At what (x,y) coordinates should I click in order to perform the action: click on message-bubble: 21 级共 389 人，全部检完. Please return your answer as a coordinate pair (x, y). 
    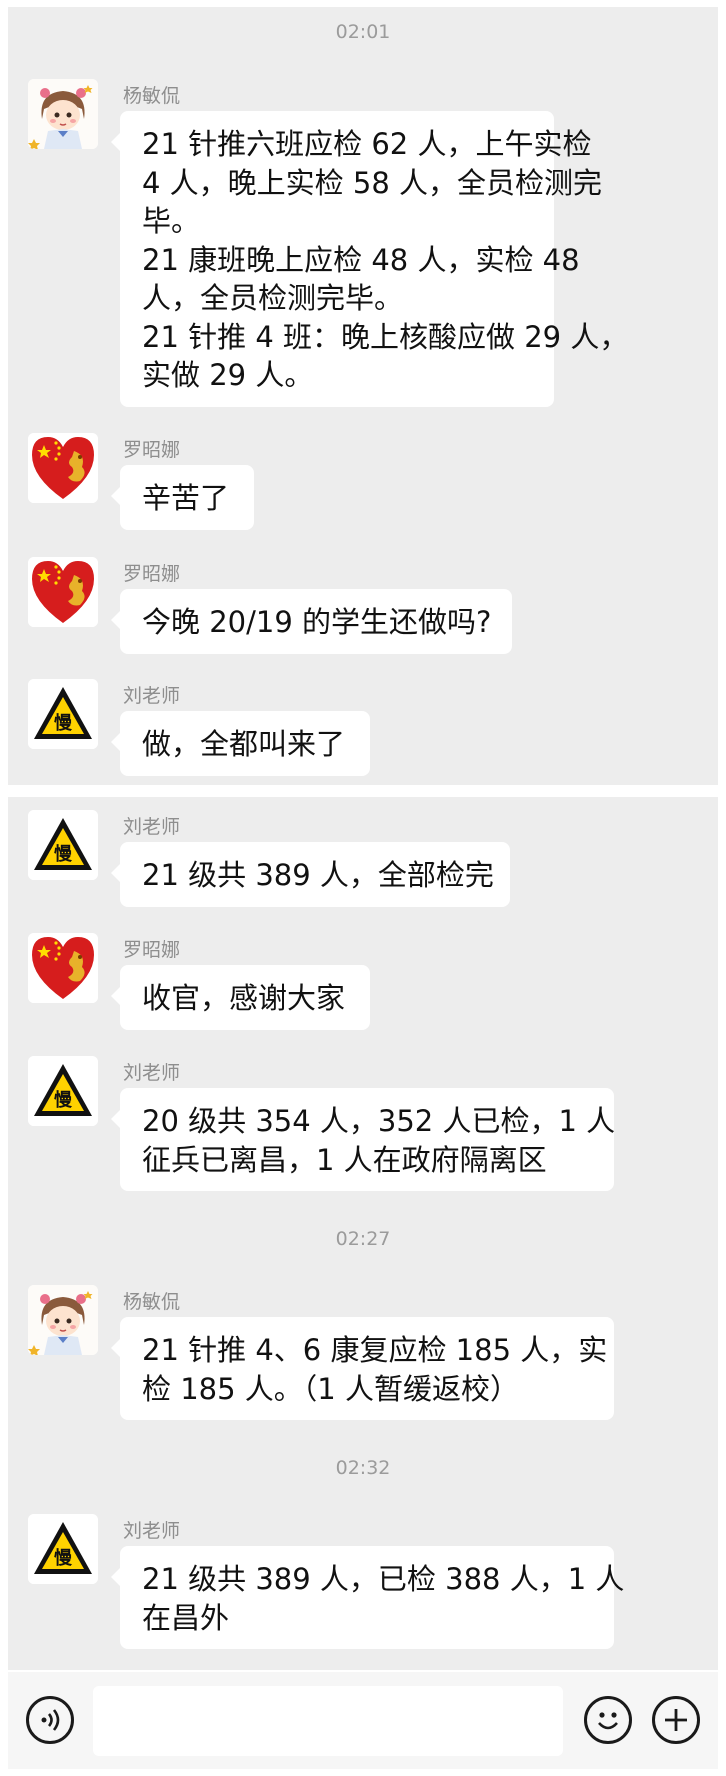
    Looking at the image, I should click on (310, 874).